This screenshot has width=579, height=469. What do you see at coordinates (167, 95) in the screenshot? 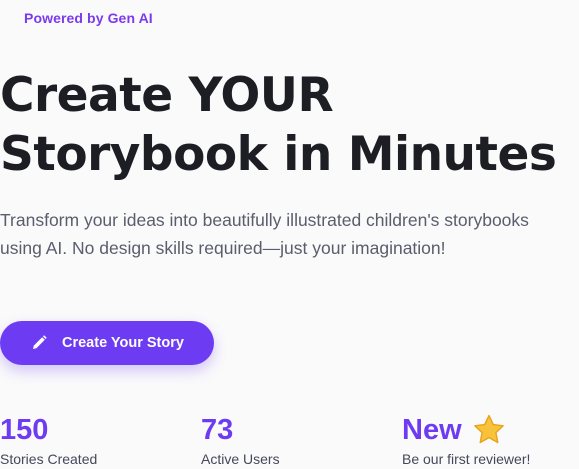
I see `hero-title-line-1: Create YOUR` at bounding box center [167, 95].